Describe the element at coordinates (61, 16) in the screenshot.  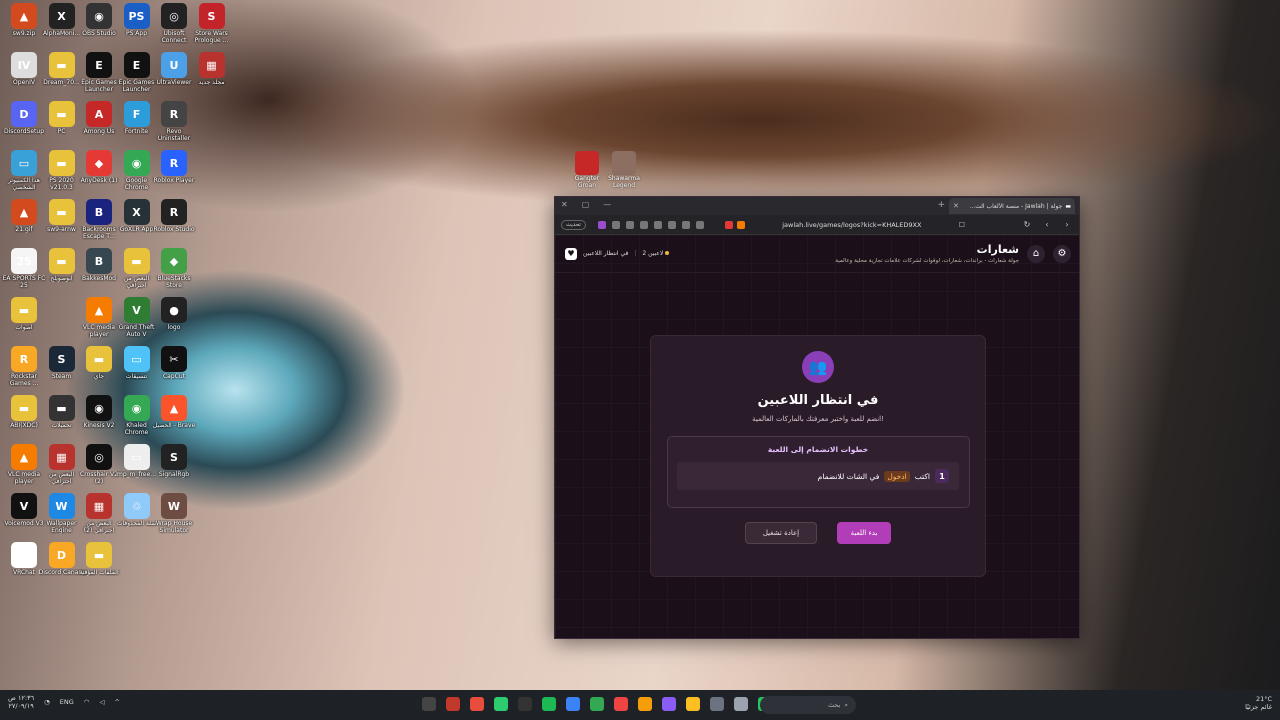
I see `app-icon: X` at that location.